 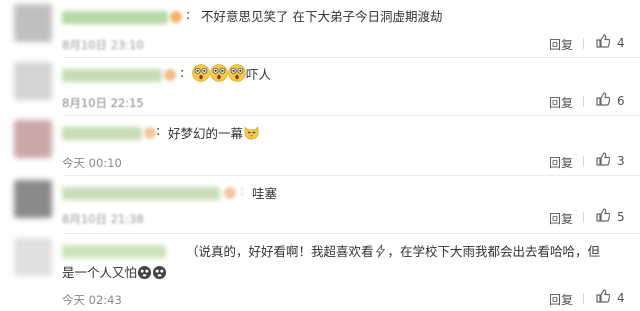 What do you see at coordinates (251, 133) in the screenshot?
I see `cat-face-icon` at bounding box center [251, 133].